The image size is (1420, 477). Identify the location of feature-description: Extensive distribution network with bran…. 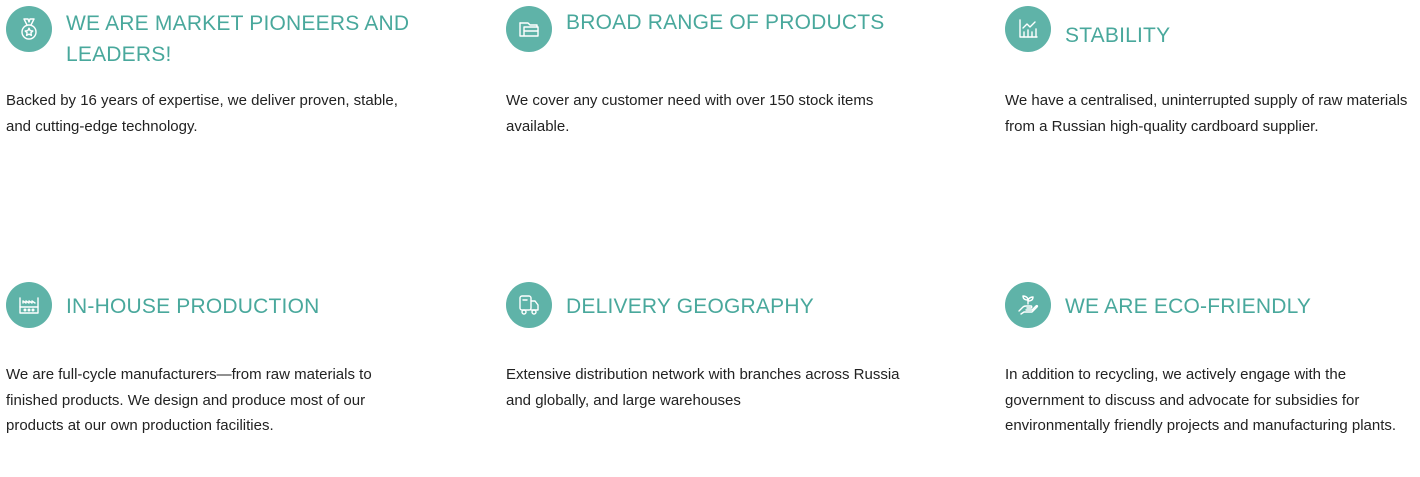
(703, 387).